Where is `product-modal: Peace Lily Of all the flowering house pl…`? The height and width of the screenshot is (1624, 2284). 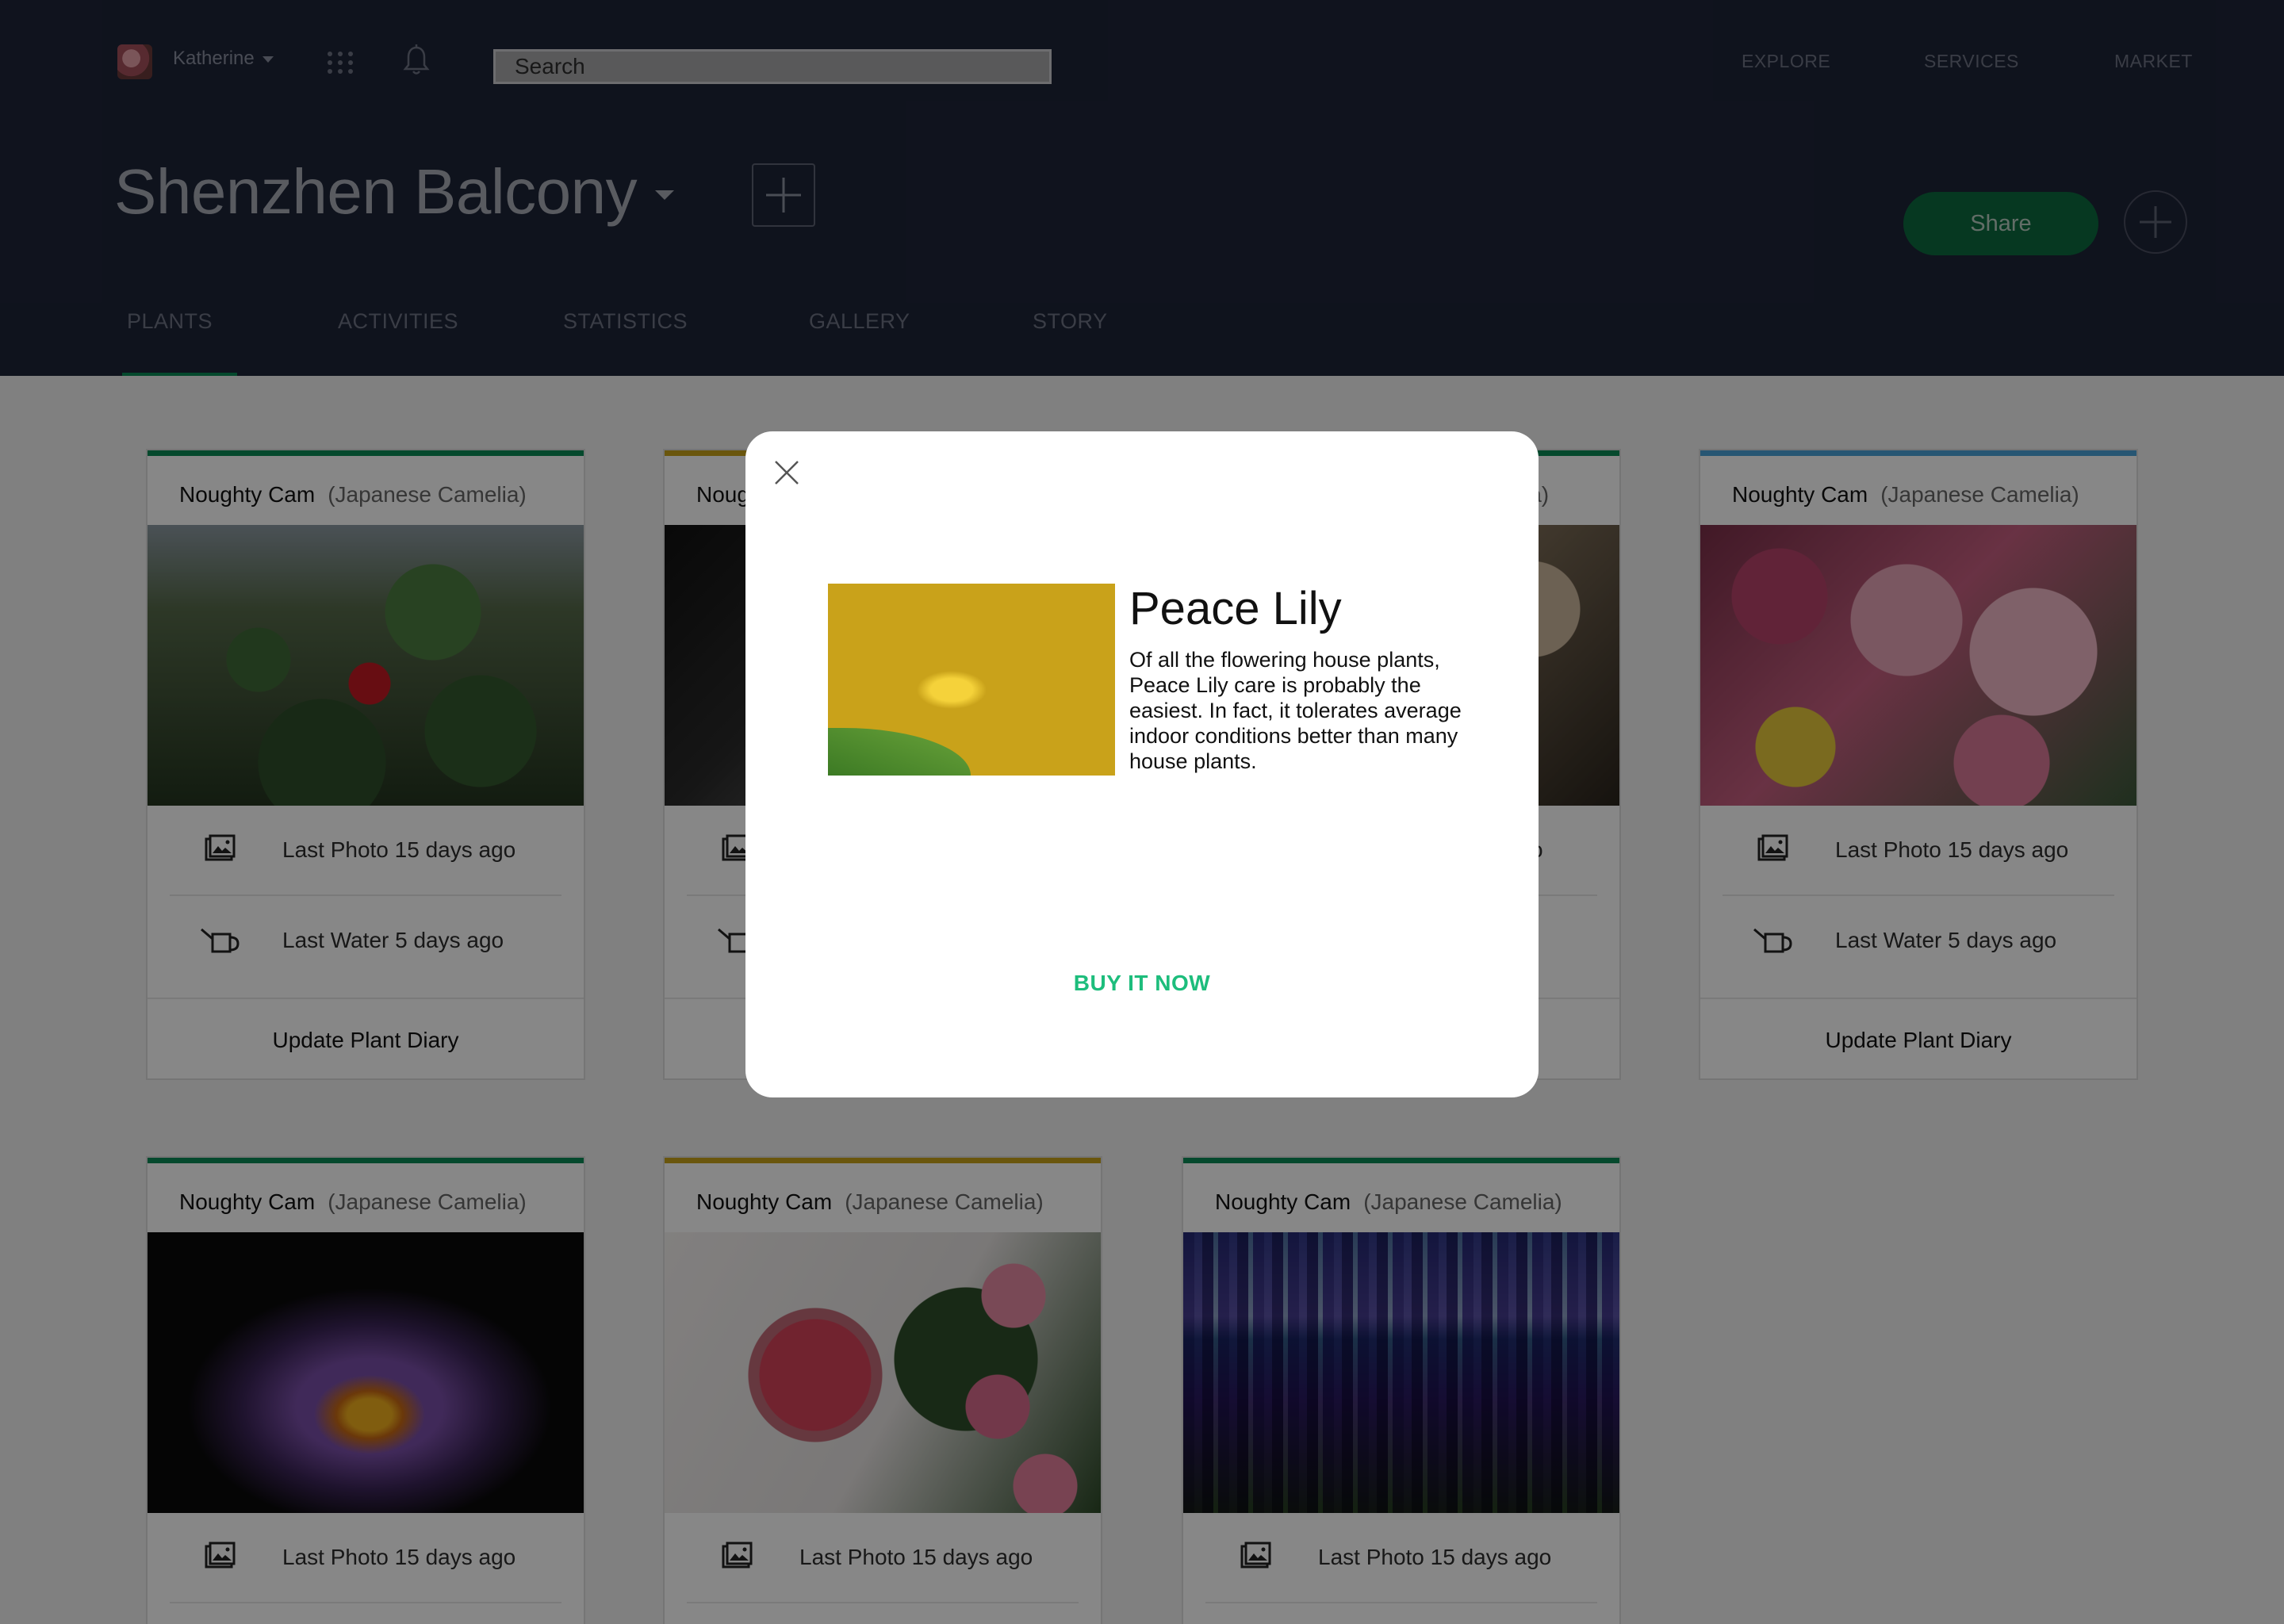 product-modal: Peace Lily Of all the flowering house pl… is located at coordinates (1142, 764).